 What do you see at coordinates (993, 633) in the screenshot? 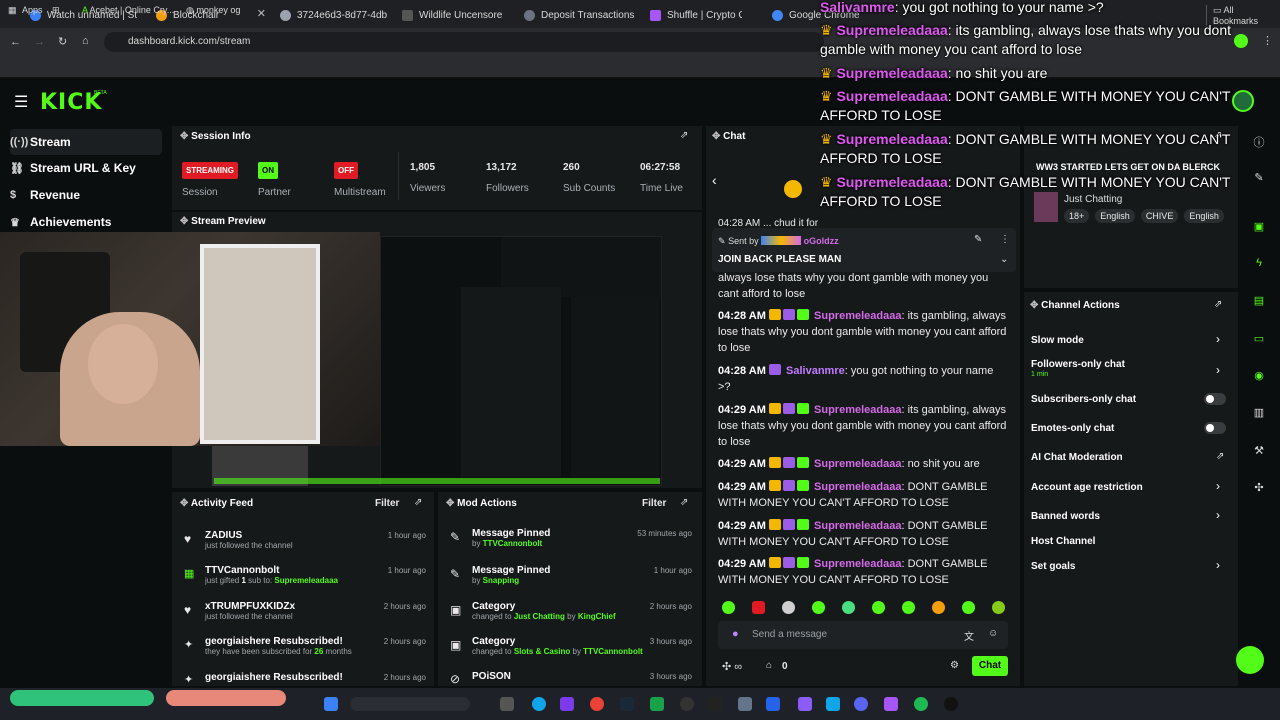
I see `emoji-icon: ☺` at bounding box center [993, 633].